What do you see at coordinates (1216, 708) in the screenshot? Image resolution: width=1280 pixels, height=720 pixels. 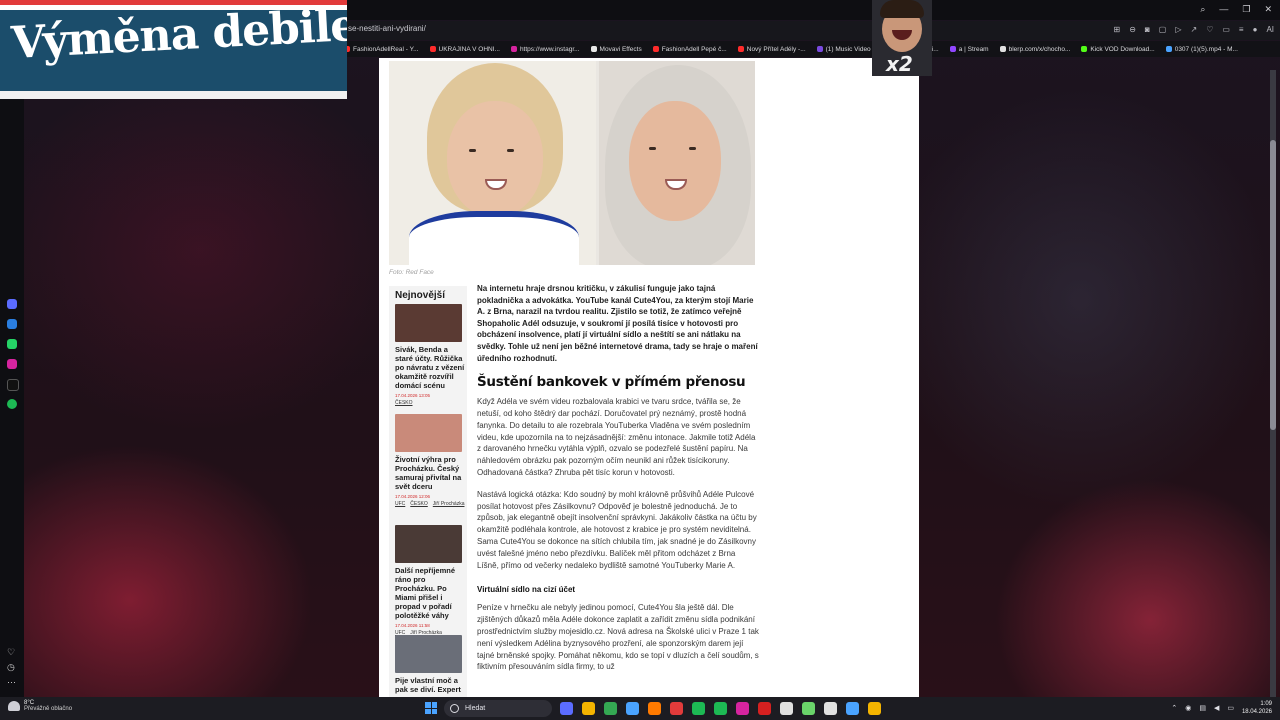 I see `volume-icon: ◀` at bounding box center [1216, 708].